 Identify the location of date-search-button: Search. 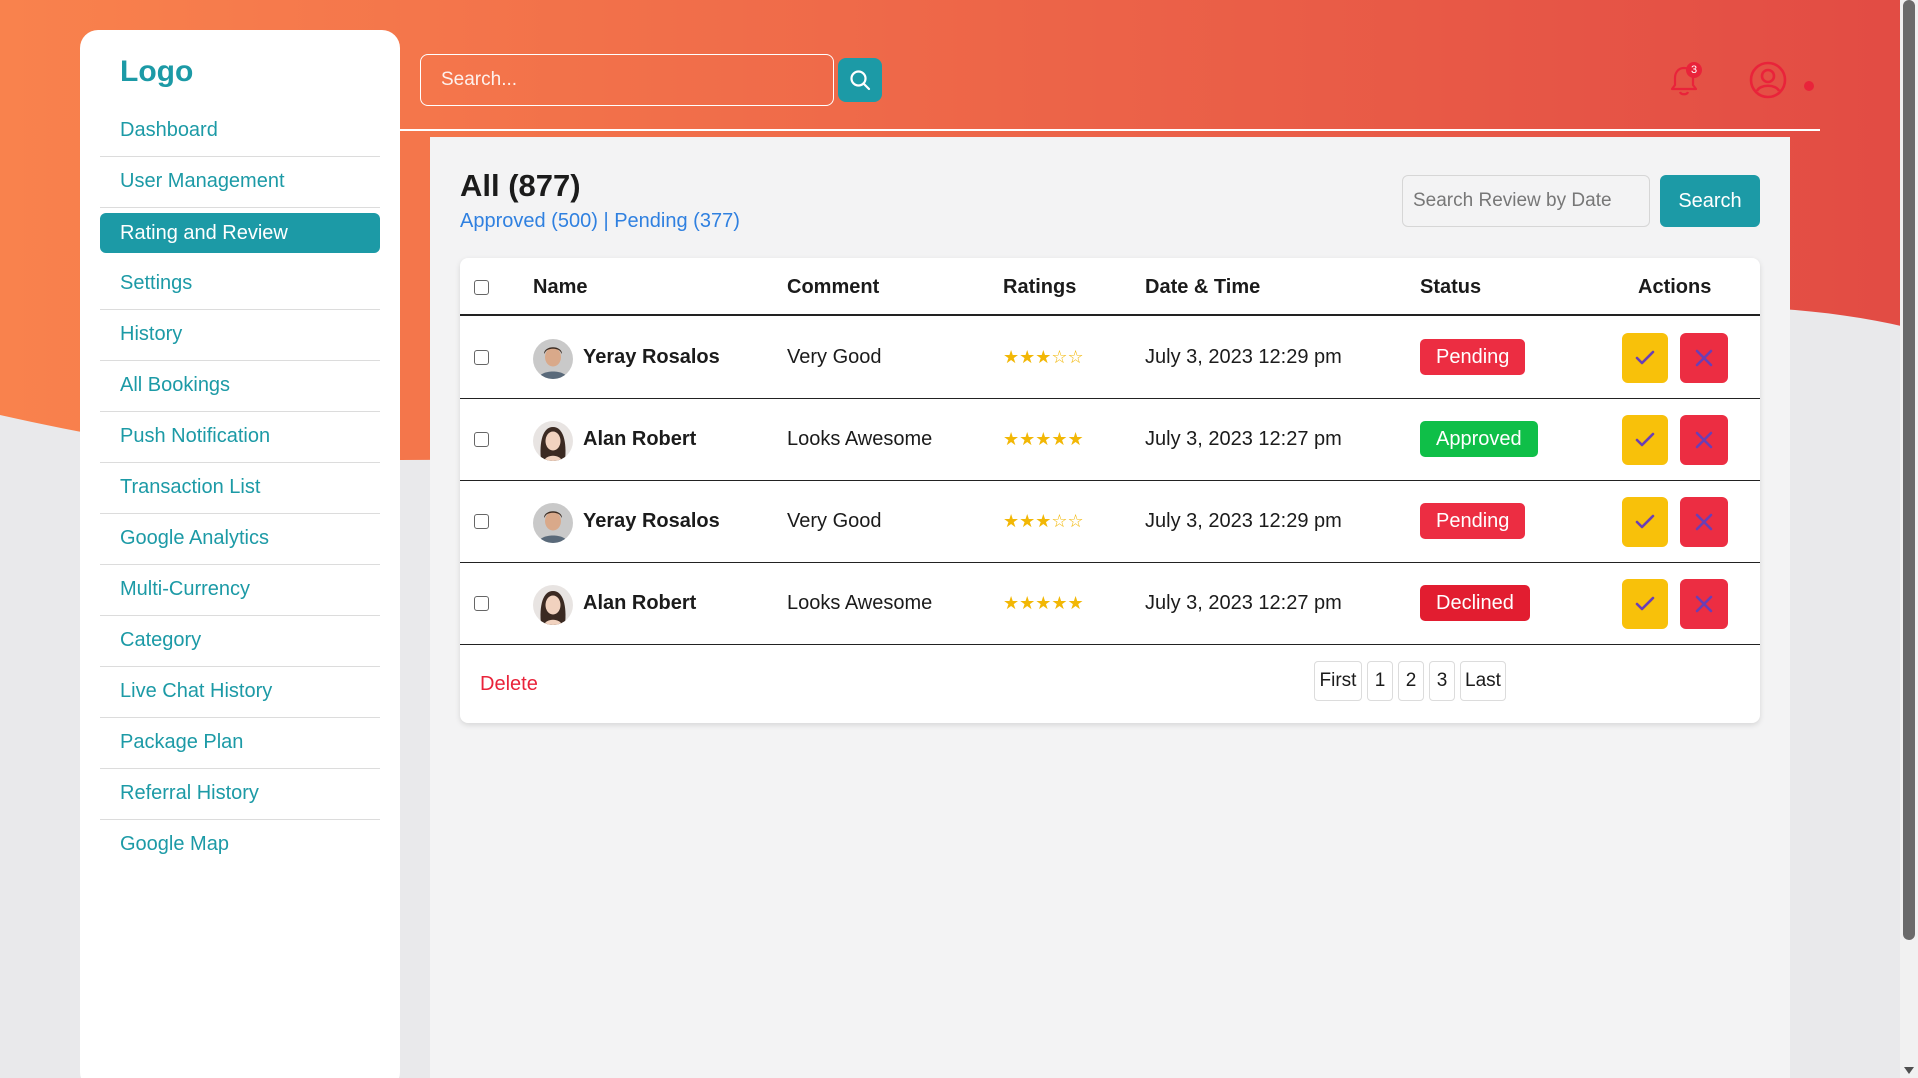
(1710, 201).